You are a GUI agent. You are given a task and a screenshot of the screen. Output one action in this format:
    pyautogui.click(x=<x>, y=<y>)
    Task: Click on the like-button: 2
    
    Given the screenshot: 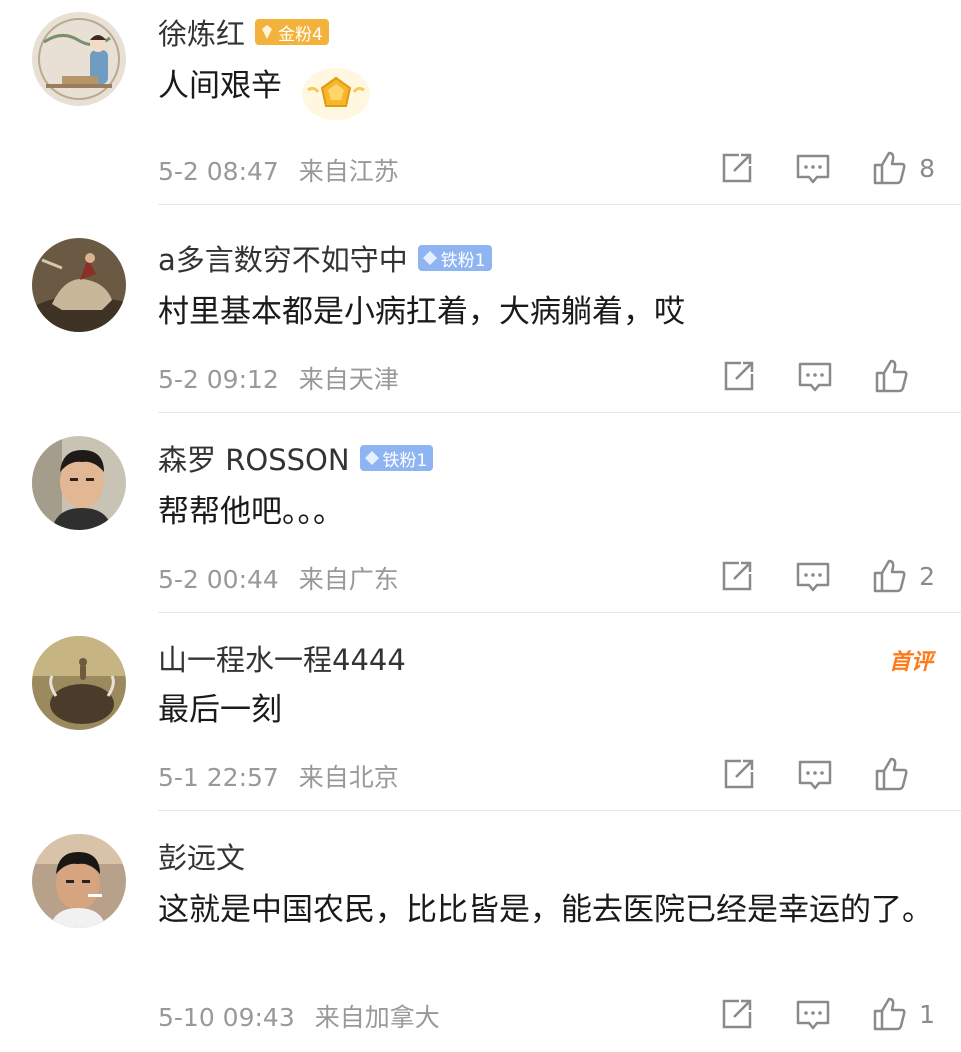 What is the action you would take?
    pyautogui.click(x=903, y=576)
    